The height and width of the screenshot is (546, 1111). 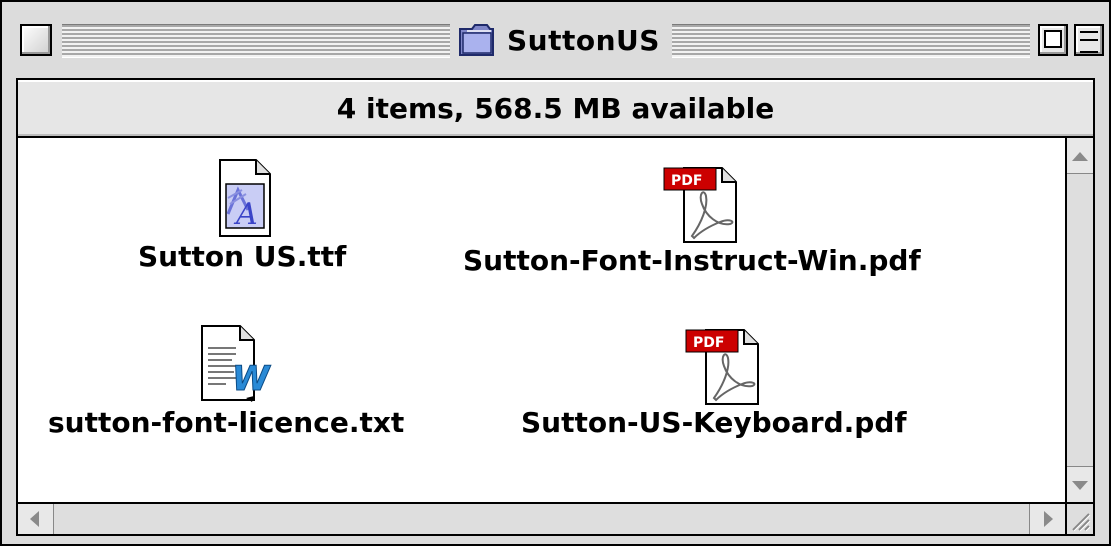 I want to click on file-item-label: Sutton US.ttf, so click(x=242, y=256).